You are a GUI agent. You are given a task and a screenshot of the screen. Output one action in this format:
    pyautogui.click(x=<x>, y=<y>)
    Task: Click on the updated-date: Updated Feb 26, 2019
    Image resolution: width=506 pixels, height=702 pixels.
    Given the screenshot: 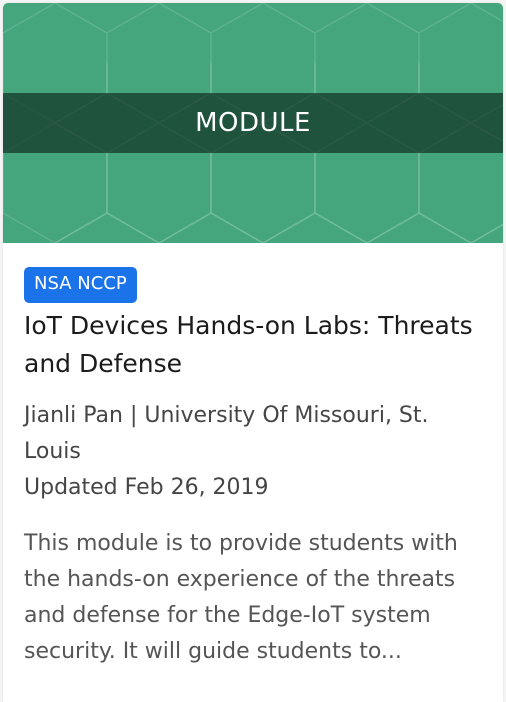 What is the action you would take?
    pyautogui.click(x=146, y=487)
    